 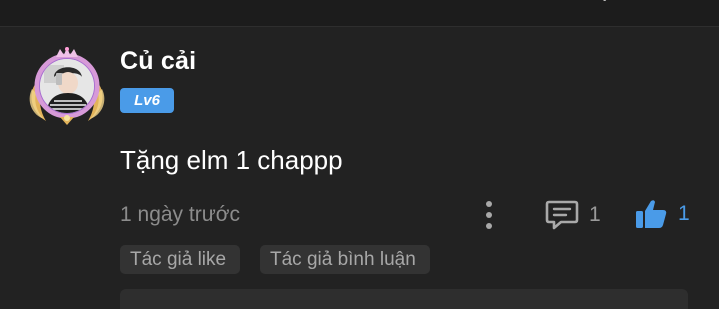 What do you see at coordinates (562, 215) in the screenshot?
I see `comment-bubble-icon` at bounding box center [562, 215].